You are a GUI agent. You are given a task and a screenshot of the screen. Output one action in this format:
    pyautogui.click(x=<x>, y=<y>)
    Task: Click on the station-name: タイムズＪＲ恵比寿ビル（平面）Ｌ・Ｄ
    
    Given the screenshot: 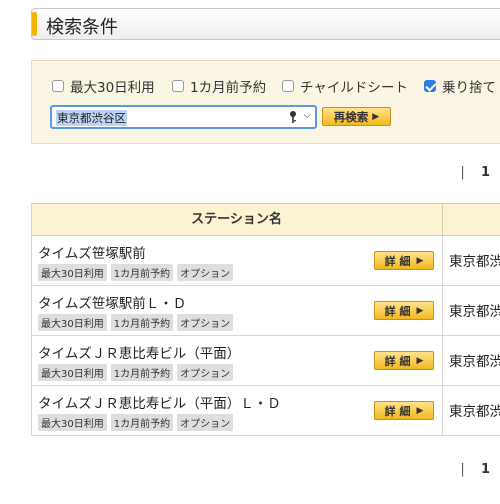 What is the action you would take?
    pyautogui.click(x=159, y=402)
    